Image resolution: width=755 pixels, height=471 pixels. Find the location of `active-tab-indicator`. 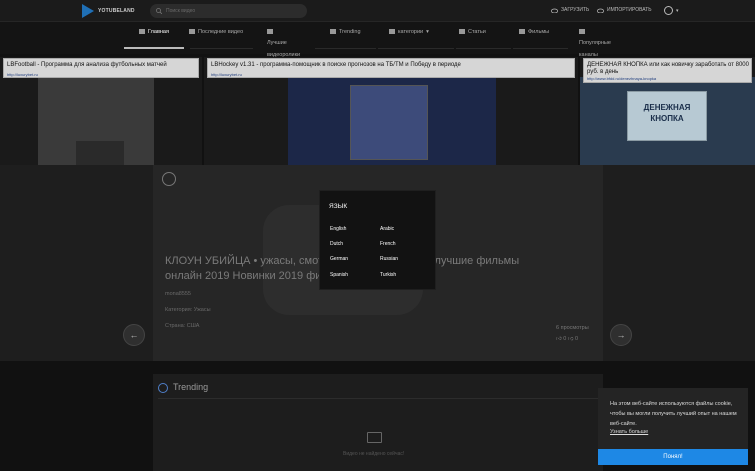

active-tab-indicator is located at coordinates (154, 48).